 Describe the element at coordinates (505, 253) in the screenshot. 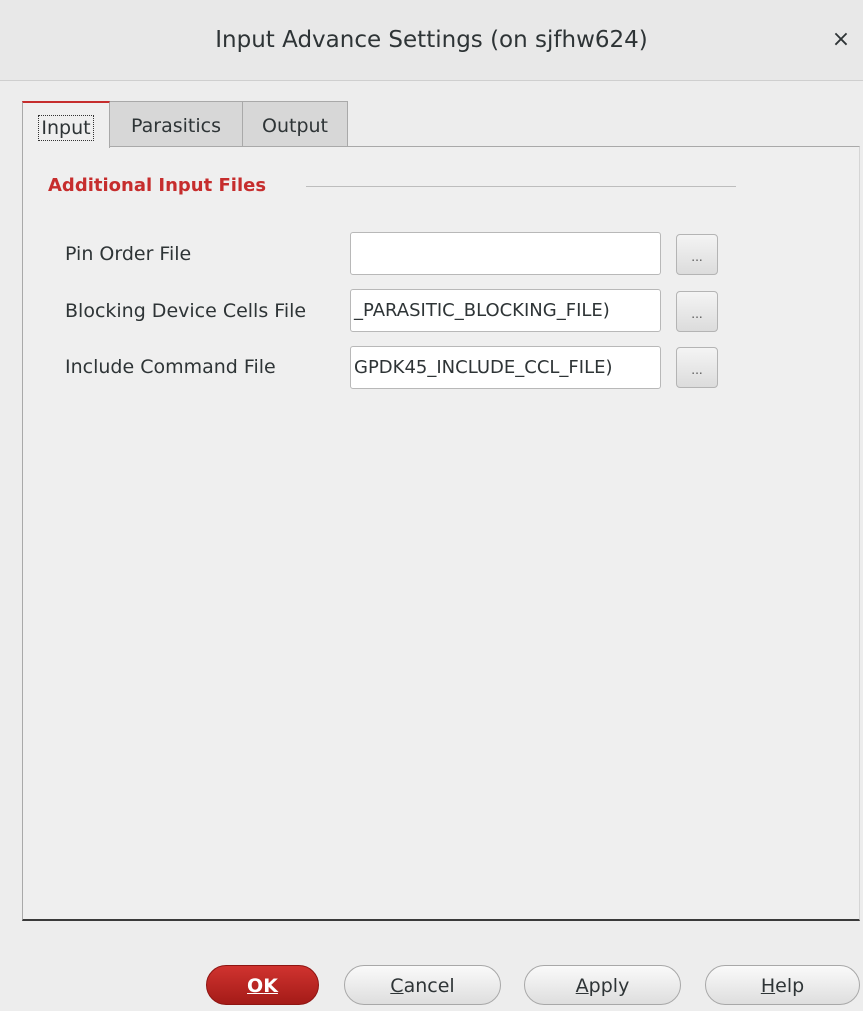

I see `pin-order-file-field` at that location.